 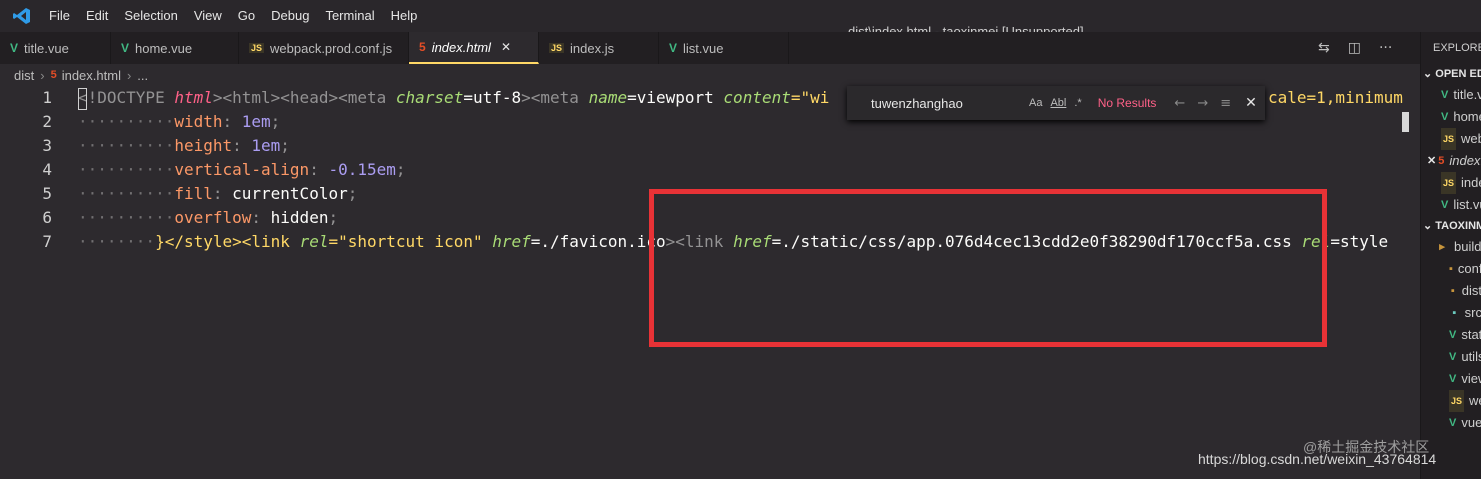 I want to click on whole-word-toggle: Abl, so click(x=1058, y=103).